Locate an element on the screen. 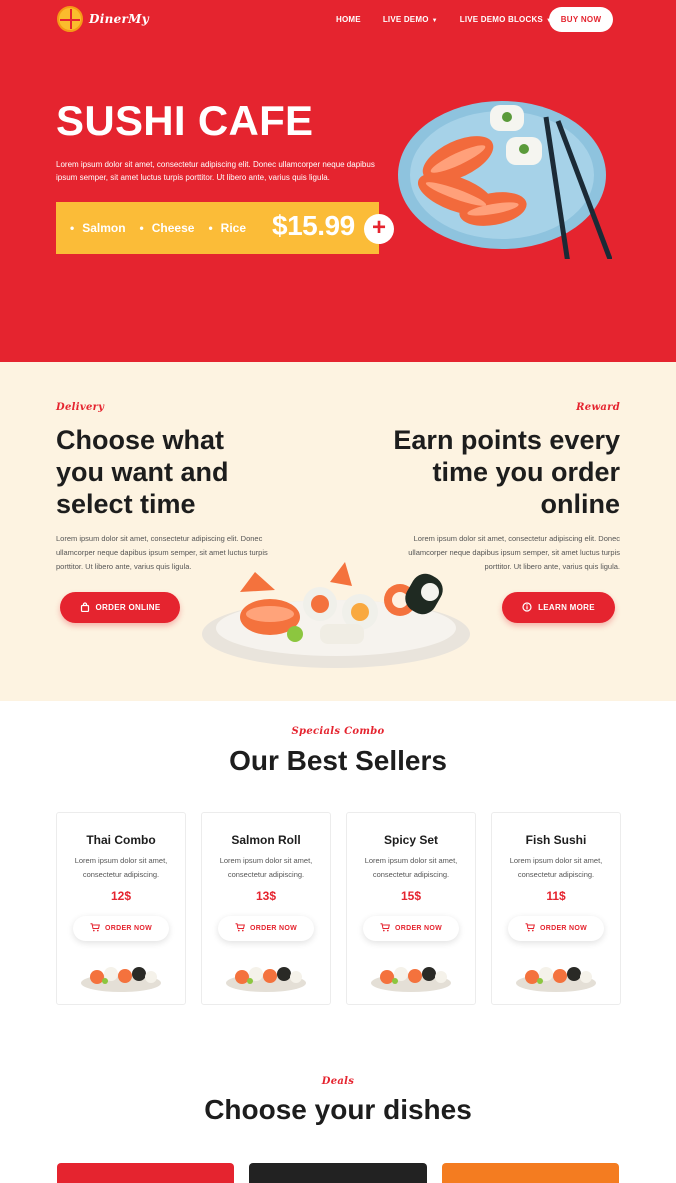  hero-title: SUSHI CAFE is located at coordinates (185, 120).